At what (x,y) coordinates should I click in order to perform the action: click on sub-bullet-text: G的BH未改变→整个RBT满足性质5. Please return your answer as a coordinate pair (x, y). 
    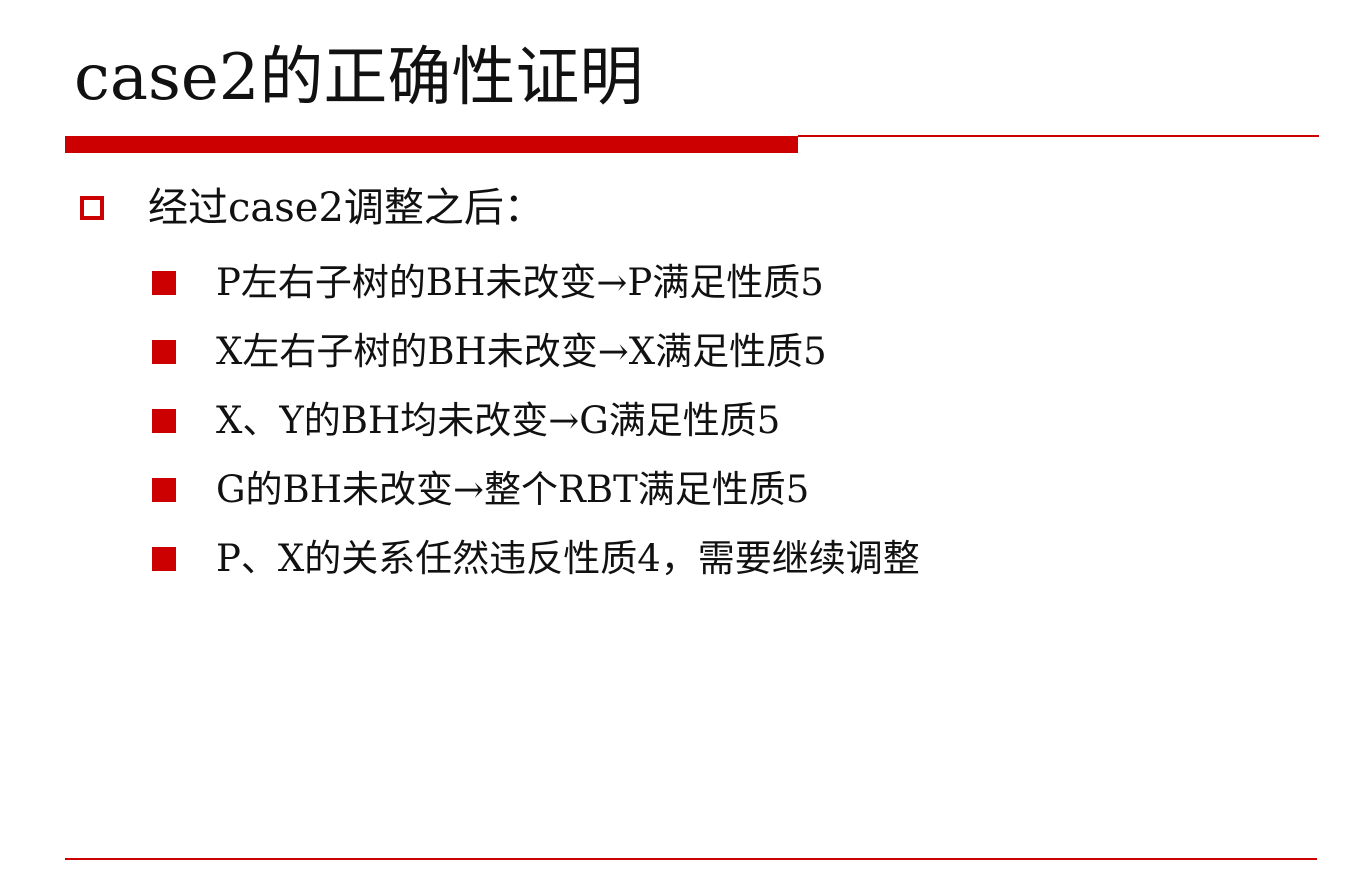
    Looking at the image, I should click on (513, 489).